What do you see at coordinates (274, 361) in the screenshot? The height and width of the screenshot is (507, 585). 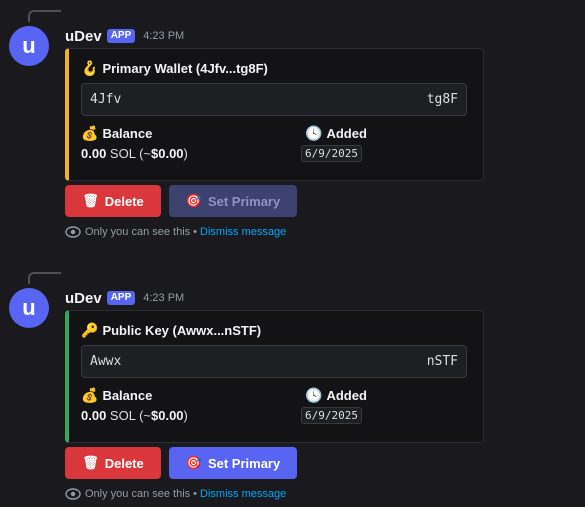 I see `address-codeblock: Awwx nSTF` at bounding box center [274, 361].